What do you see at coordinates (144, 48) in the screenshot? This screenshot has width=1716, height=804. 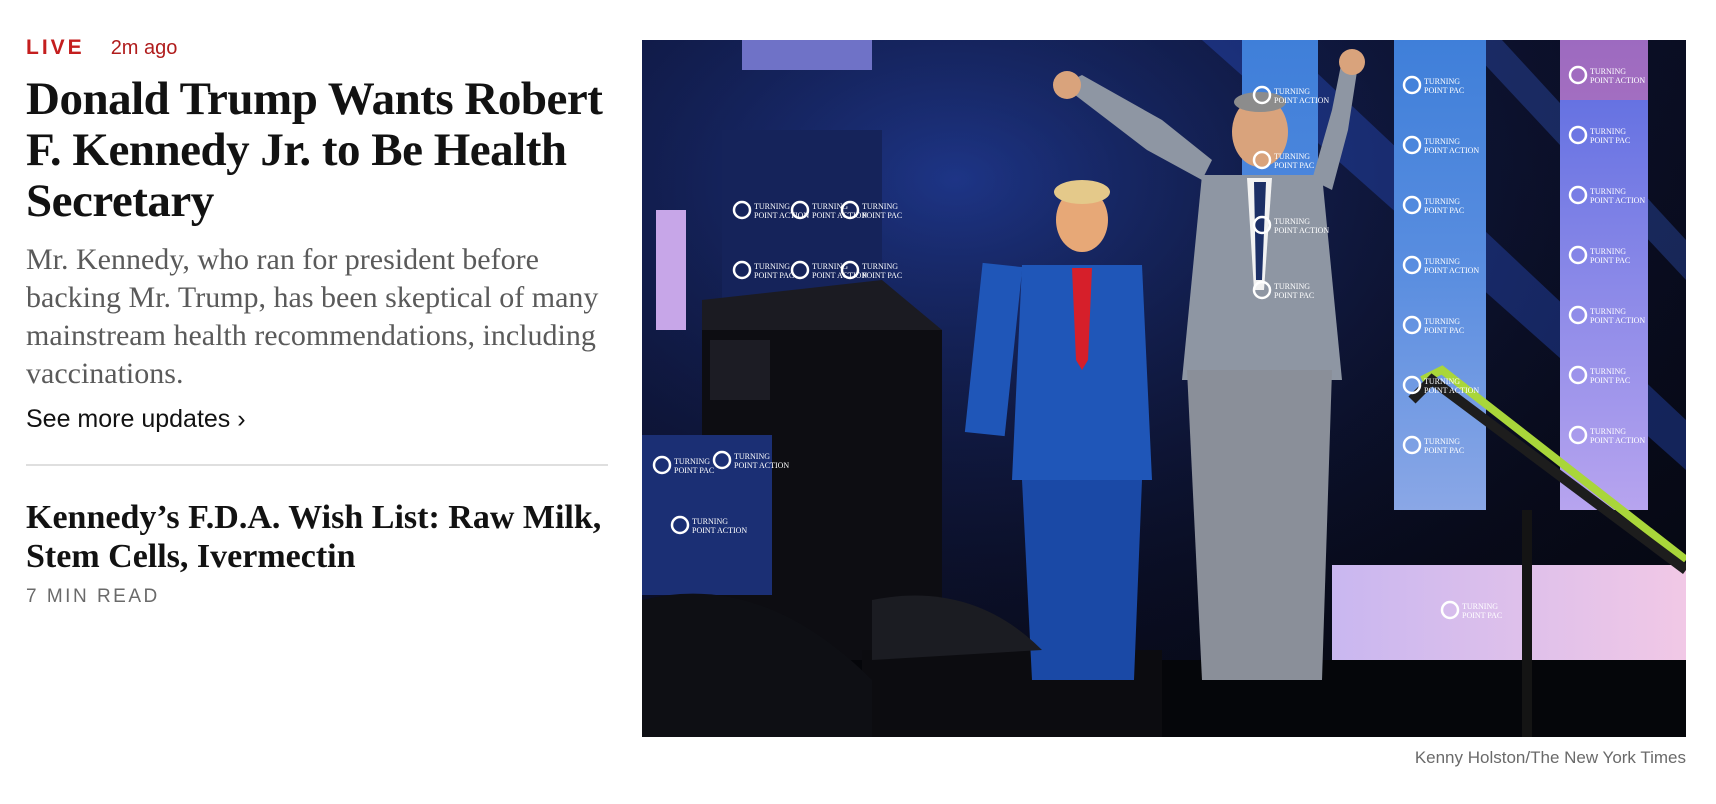 I see `timestamp: 2m ago` at bounding box center [144, 48].